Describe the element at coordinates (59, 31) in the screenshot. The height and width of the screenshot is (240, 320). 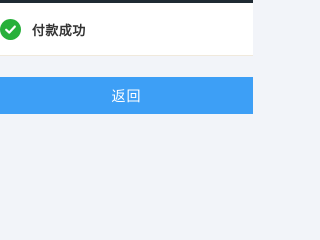
I see `payment-status-text: 付款成功` at that location.